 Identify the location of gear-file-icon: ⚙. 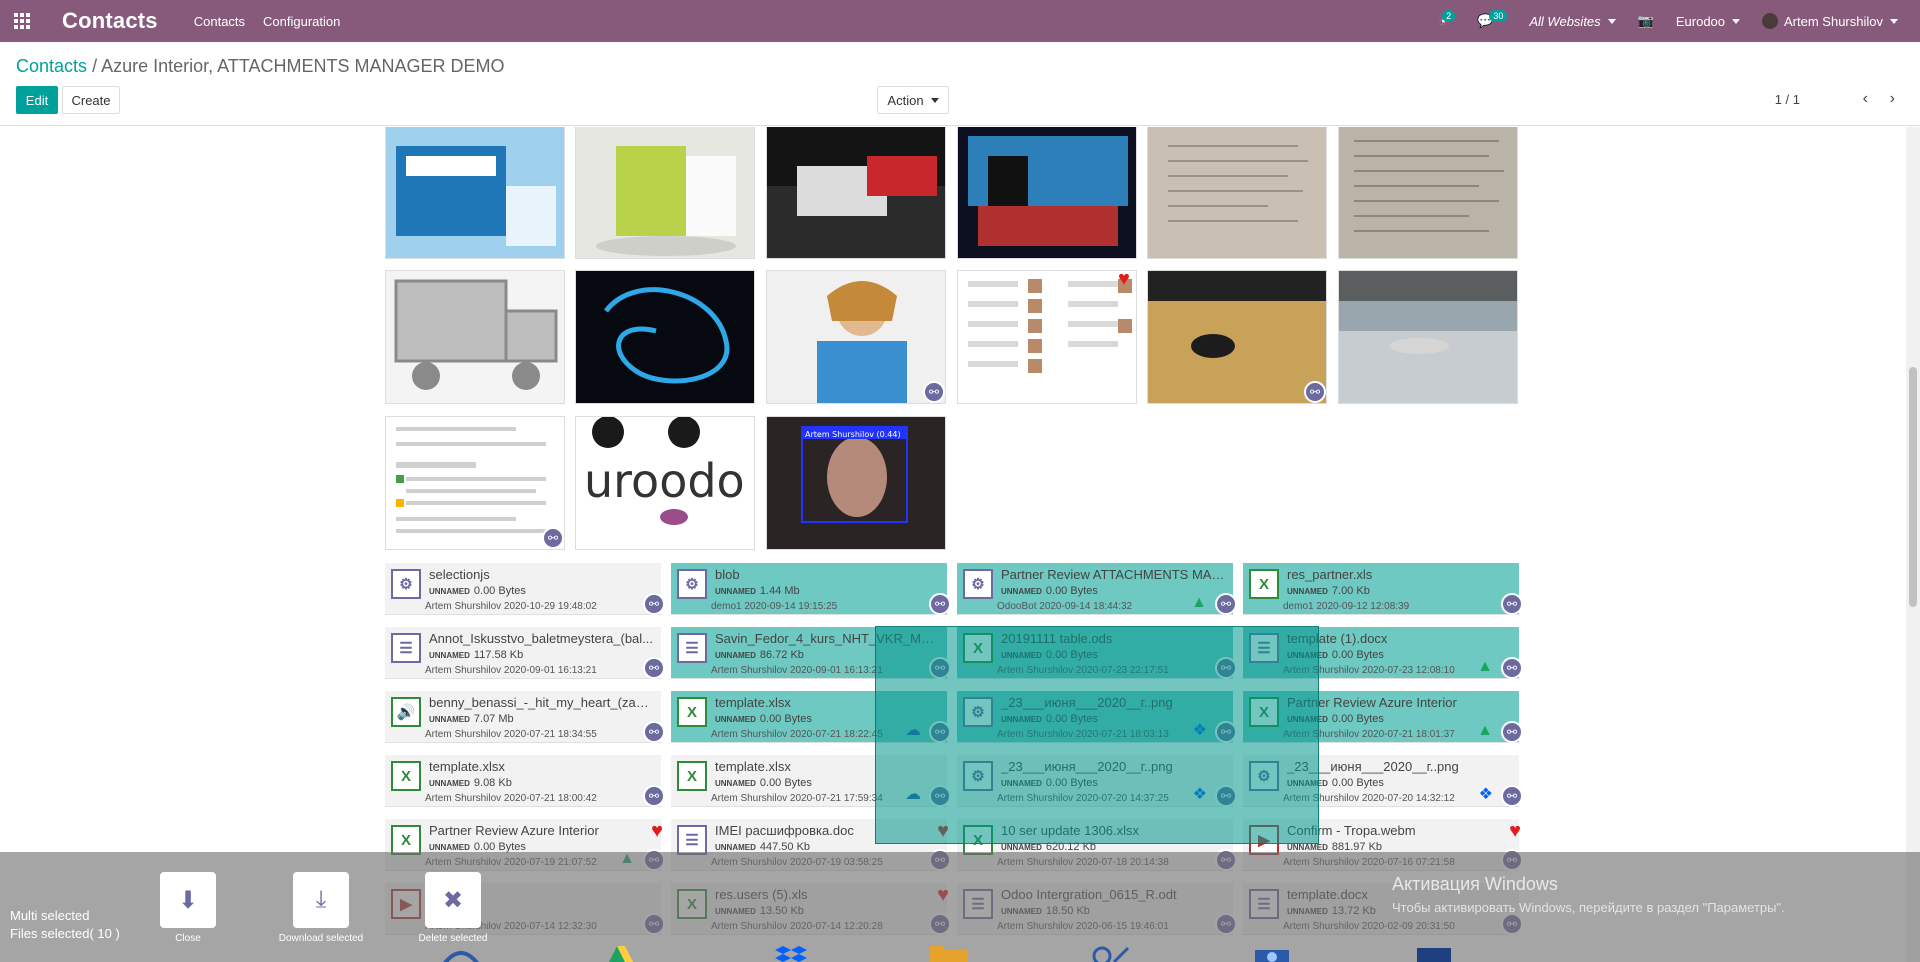
(692, 584).